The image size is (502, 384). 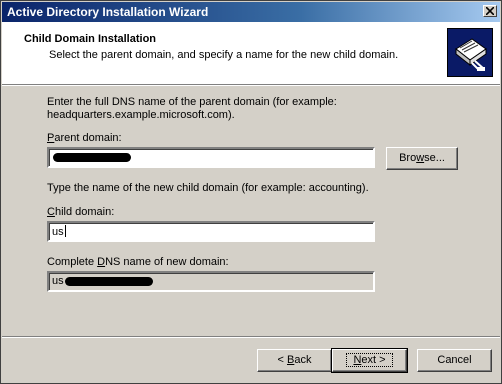 I want to click on back-label-post: ack, so click(x=303, y=360).